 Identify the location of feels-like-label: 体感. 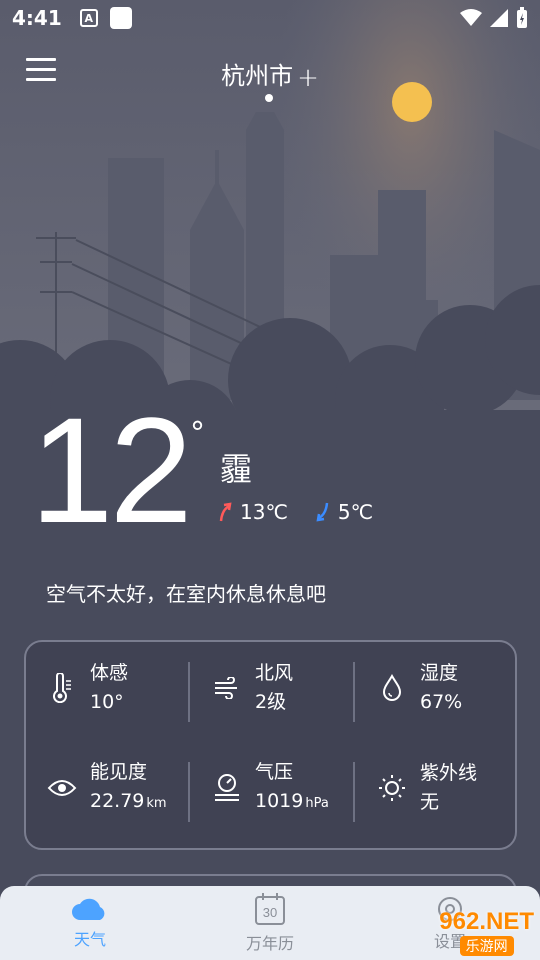
(109, 673).